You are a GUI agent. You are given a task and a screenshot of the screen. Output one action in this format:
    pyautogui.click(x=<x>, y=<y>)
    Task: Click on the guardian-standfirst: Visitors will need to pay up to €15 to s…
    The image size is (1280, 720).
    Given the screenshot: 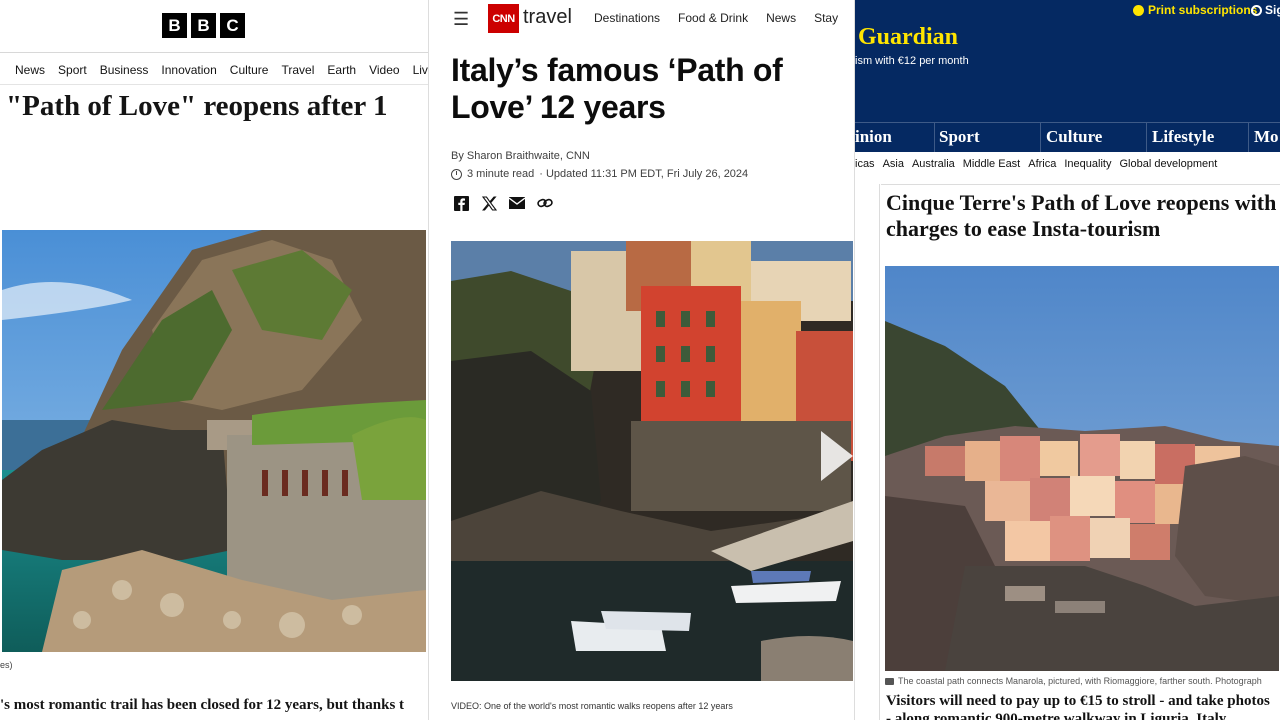 What is the action you would take?
    pyautogui.click(x=1078, y=706)
    